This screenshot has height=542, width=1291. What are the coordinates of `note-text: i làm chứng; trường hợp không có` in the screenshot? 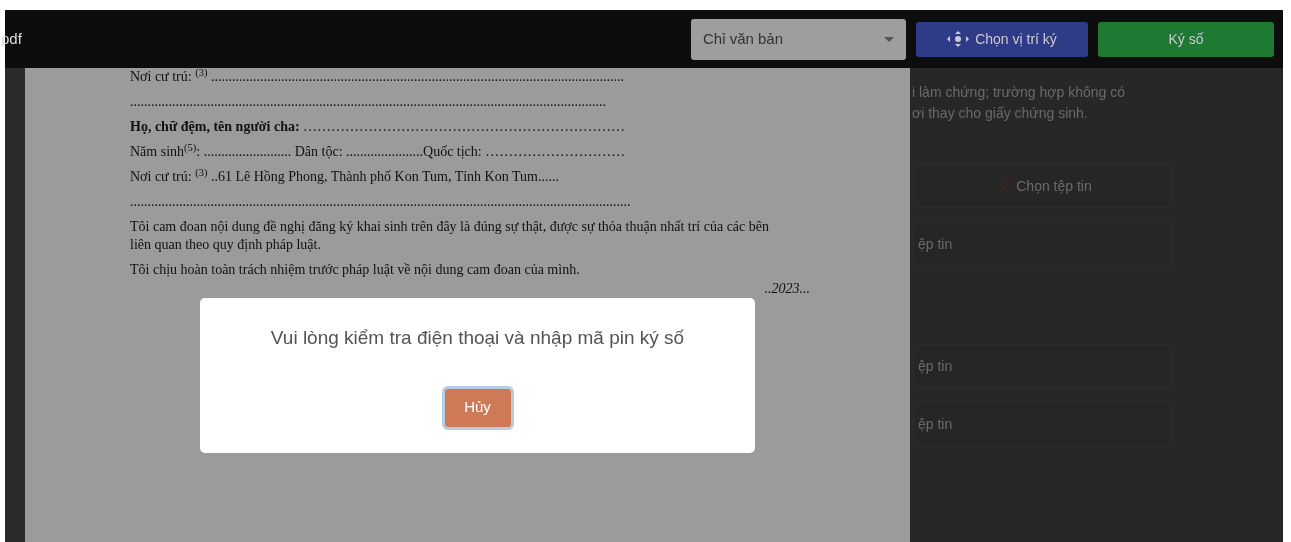 It's located at (1019, 92).